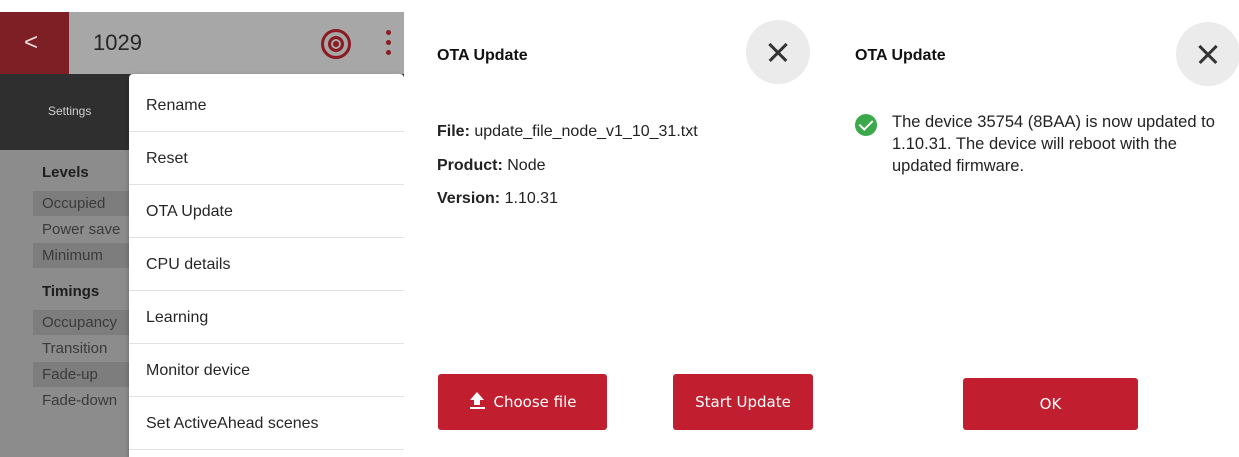  What do you see at coordinates (266, 317) in the screenshot?
I see `menu-item-learning: Learning` at bounding box center [266, 317].